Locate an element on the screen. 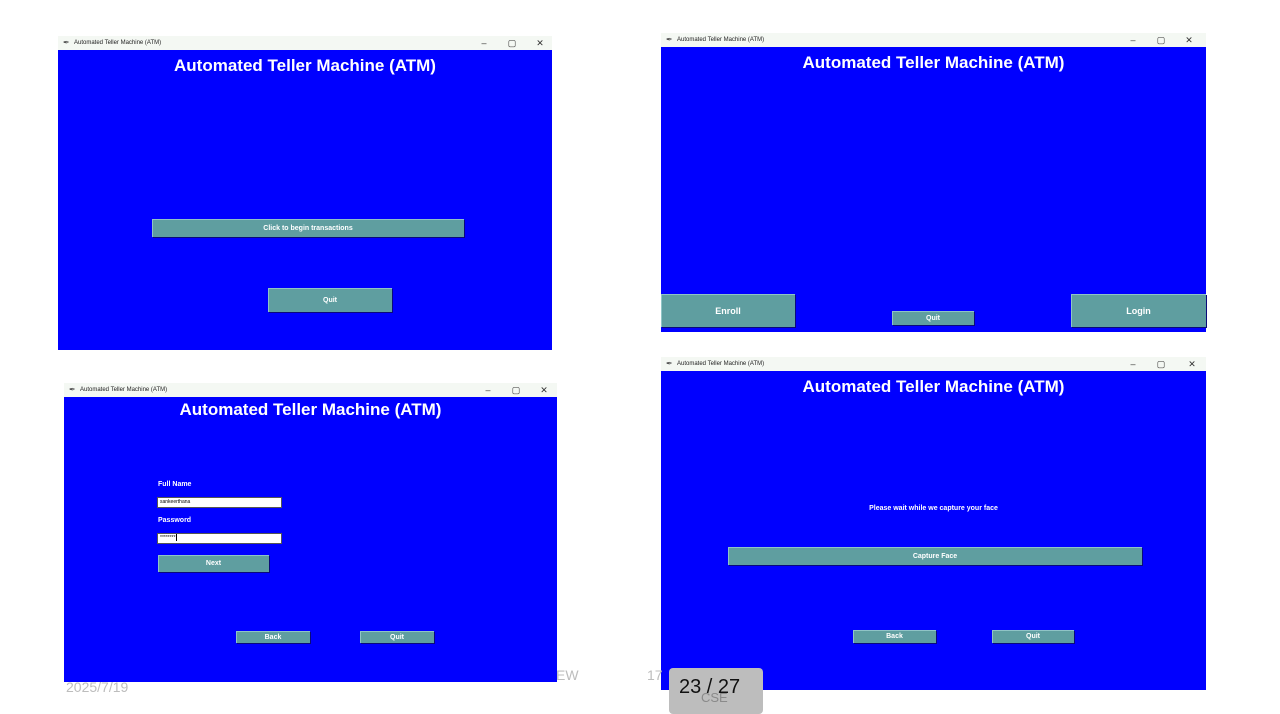 This screenshot has height=714, width=1280. slide-footer-fragment-17: 17 is located at coordinates (655, 675).